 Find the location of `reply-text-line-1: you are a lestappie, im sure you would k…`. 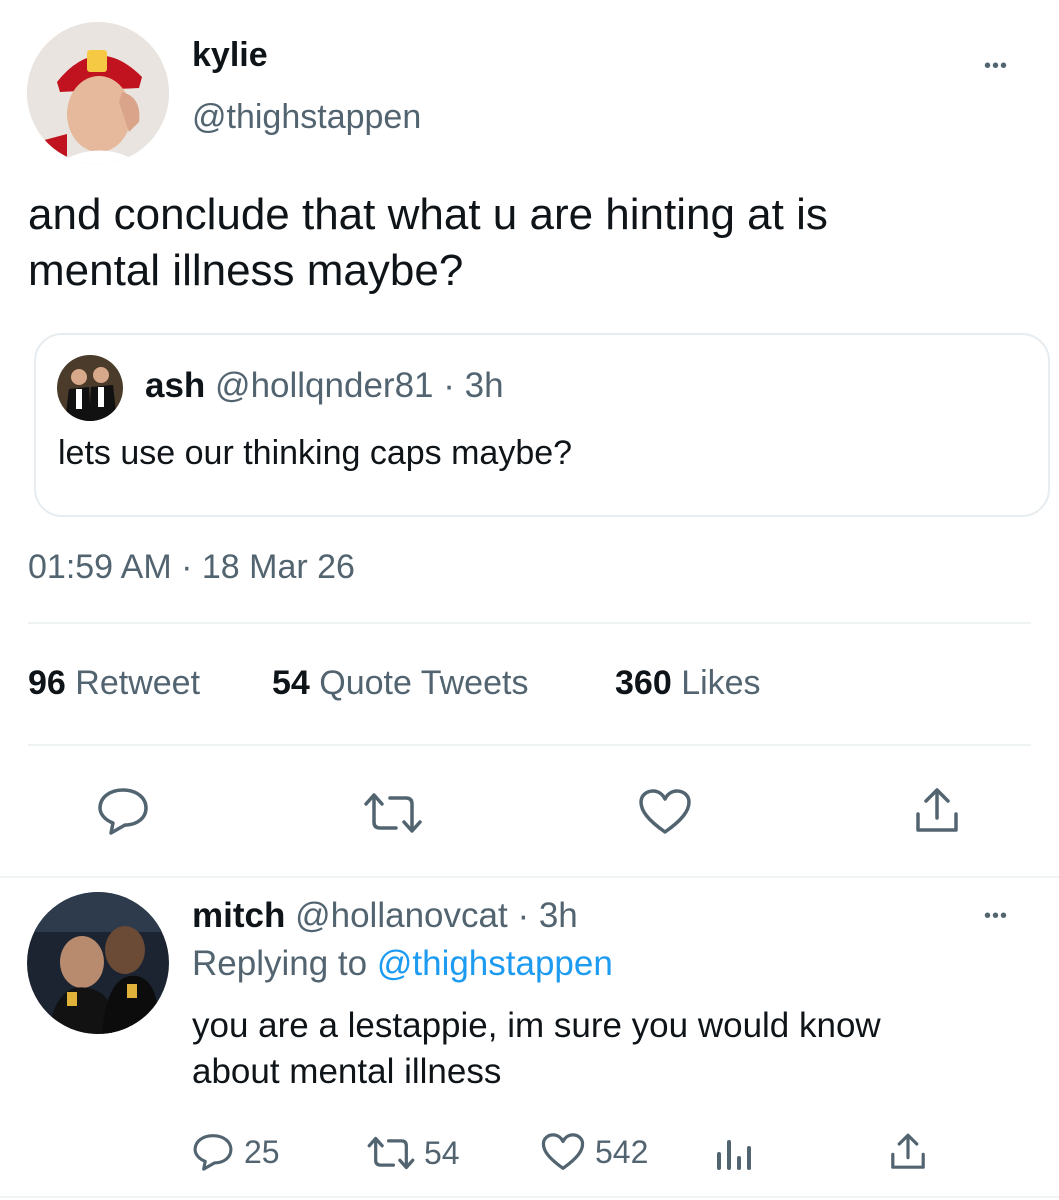

reply-text-line-1: you are a lestappie, im sure you would k… is located at coordinates (536, 1025).